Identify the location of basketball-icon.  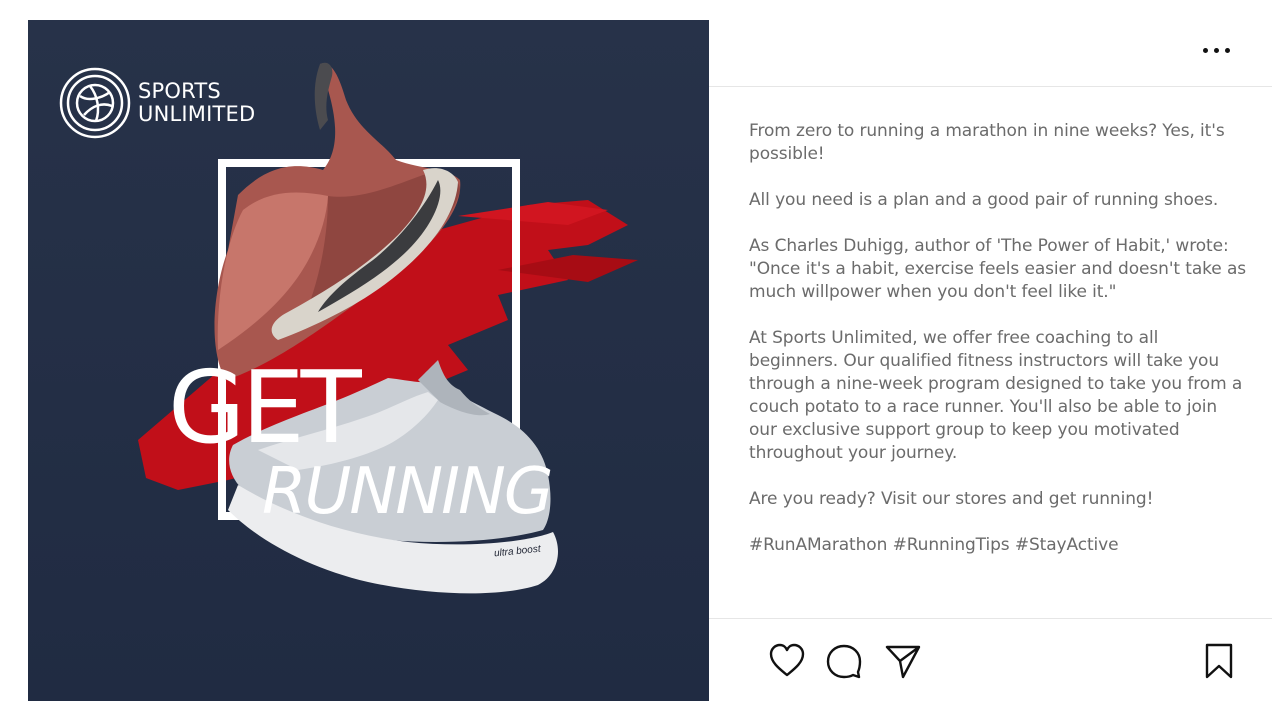
(95, 103).